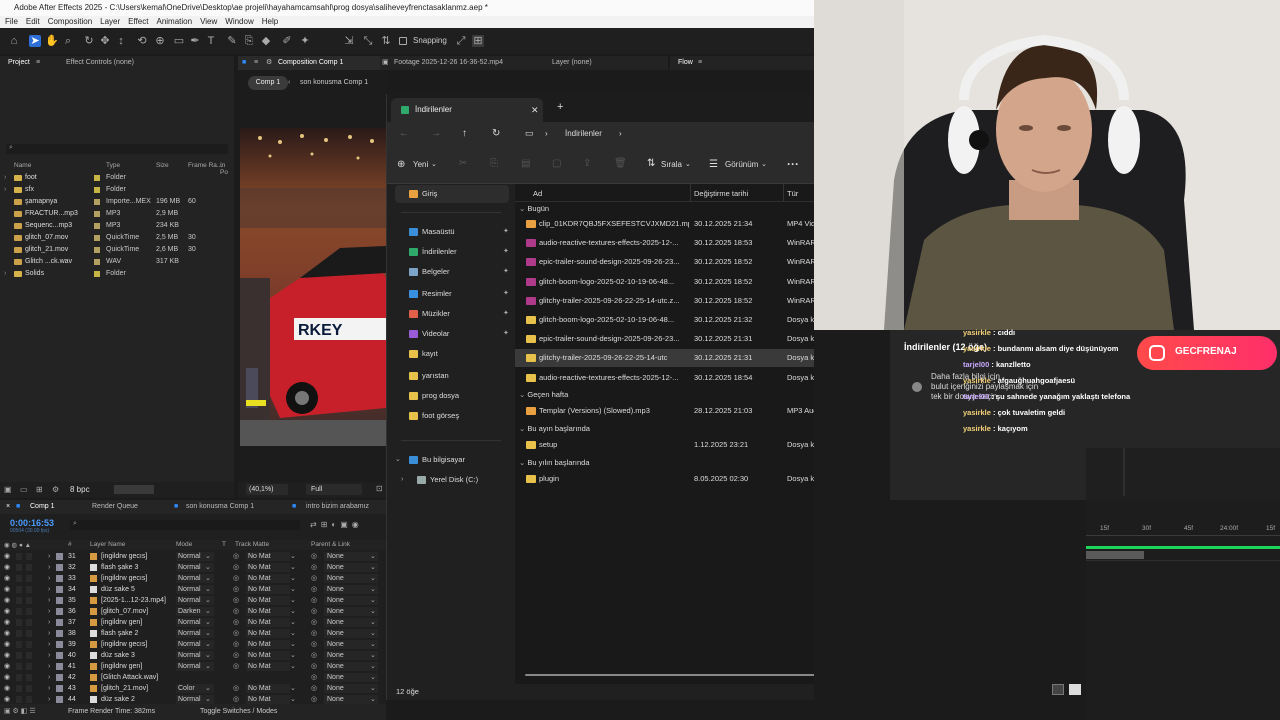  I want to click on new-comp-icon: ⊞, so click(39, 489).